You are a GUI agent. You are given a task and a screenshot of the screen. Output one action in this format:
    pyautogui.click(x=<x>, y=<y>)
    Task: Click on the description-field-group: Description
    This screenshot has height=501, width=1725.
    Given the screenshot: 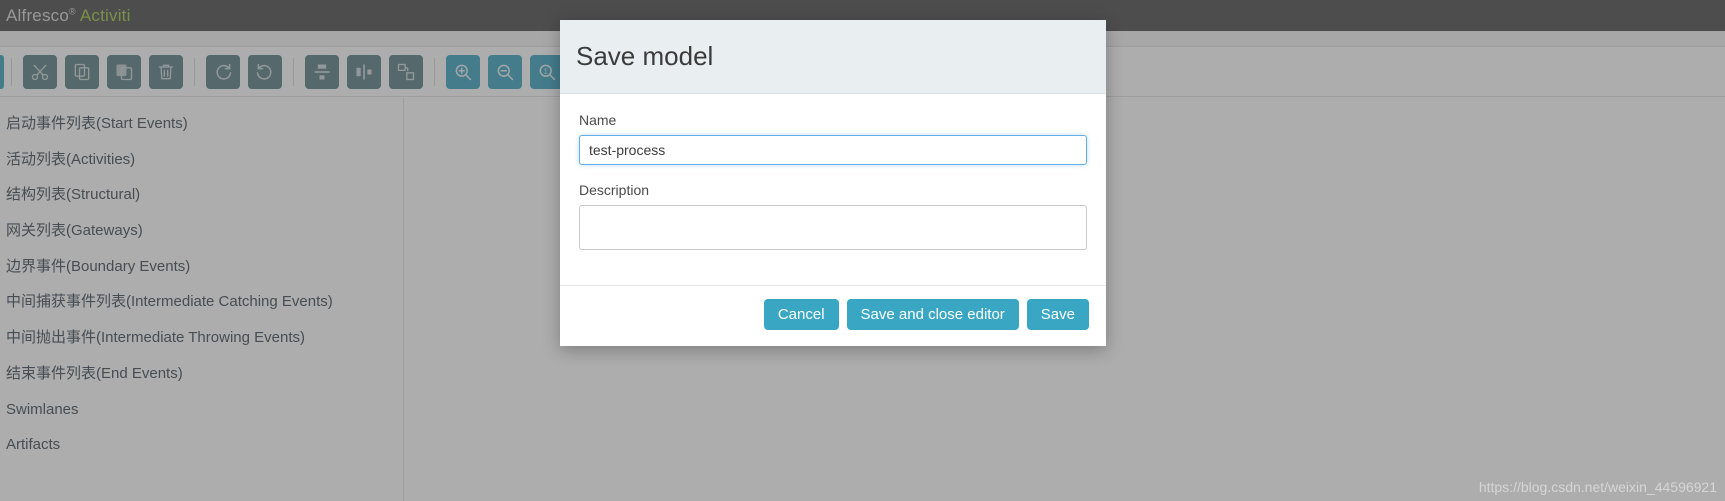 What is the action you would take?
    pyautogui.click(x=833, y=218)
    